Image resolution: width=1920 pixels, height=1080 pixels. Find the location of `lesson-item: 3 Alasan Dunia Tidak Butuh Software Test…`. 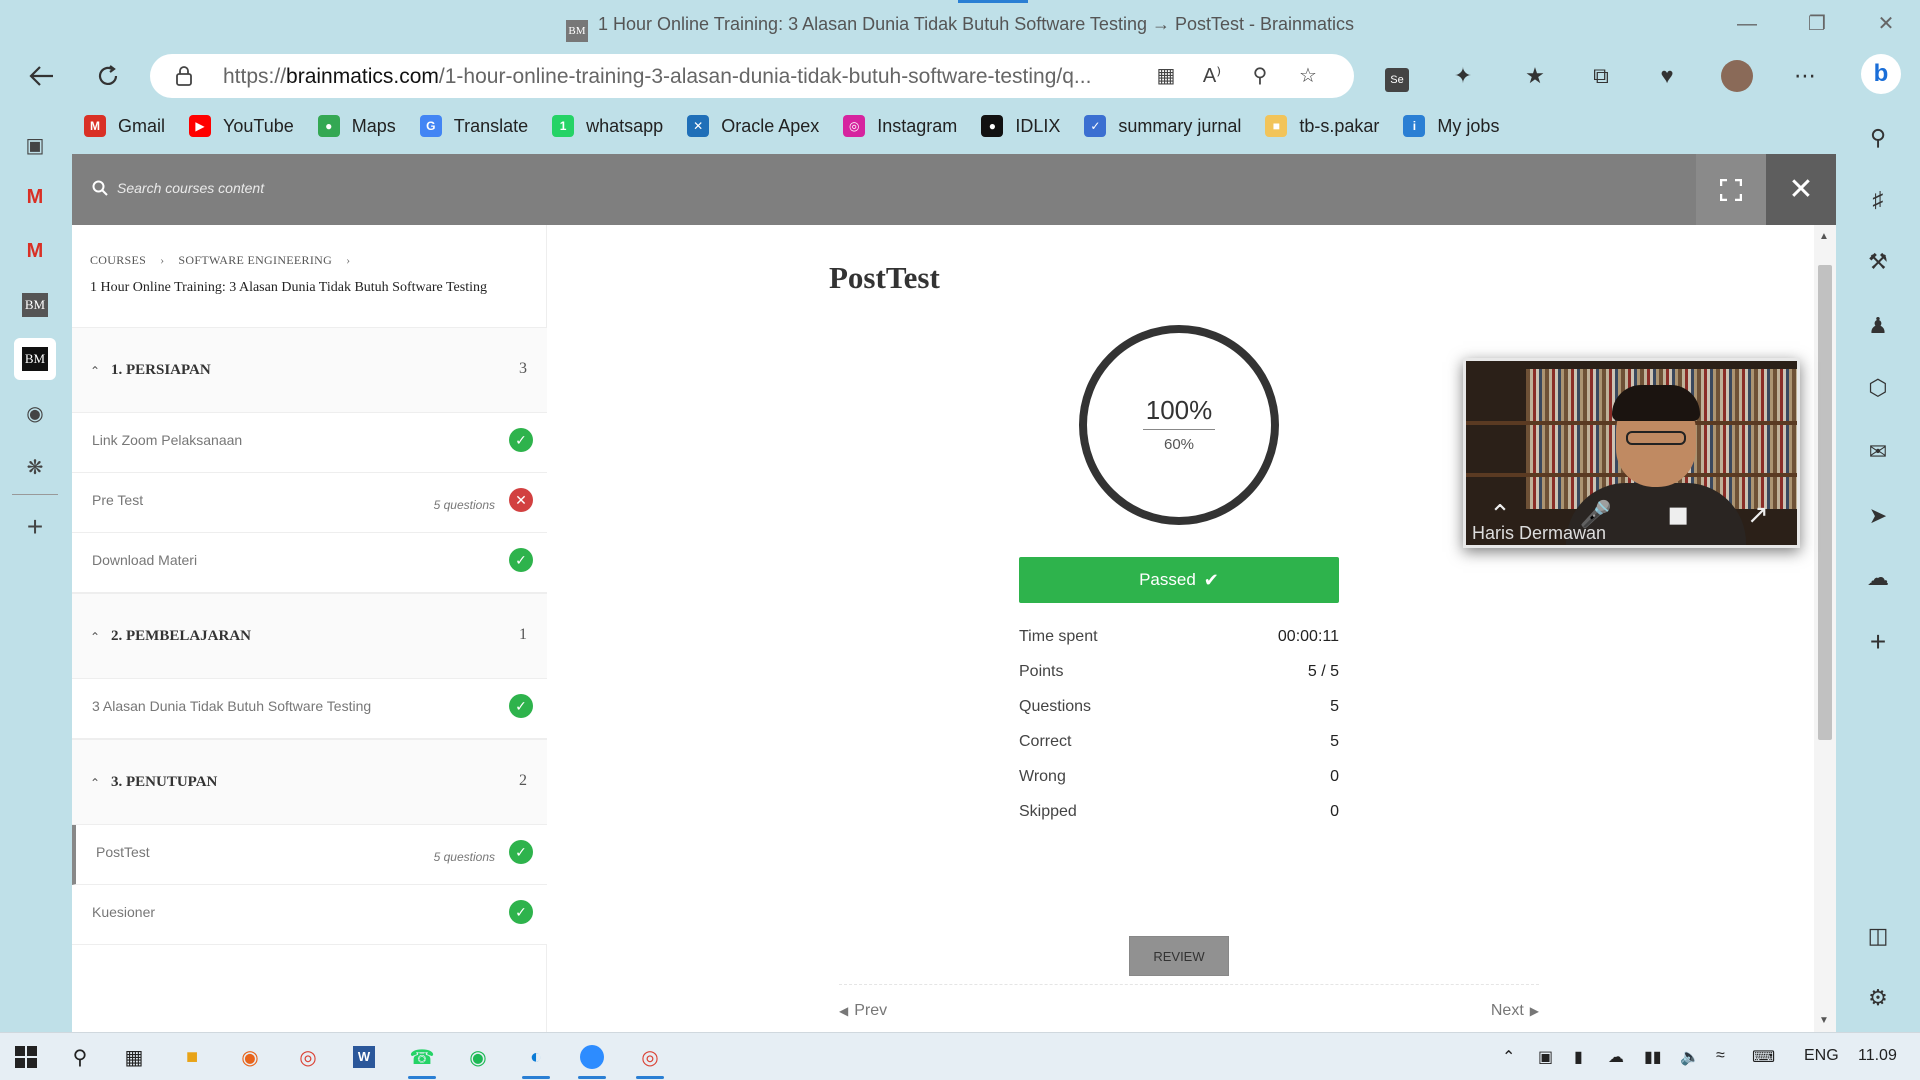

lesson-item: 3 Alasan Dunia Tidak Butuh Software Test… is located at coordinates (309, 709).